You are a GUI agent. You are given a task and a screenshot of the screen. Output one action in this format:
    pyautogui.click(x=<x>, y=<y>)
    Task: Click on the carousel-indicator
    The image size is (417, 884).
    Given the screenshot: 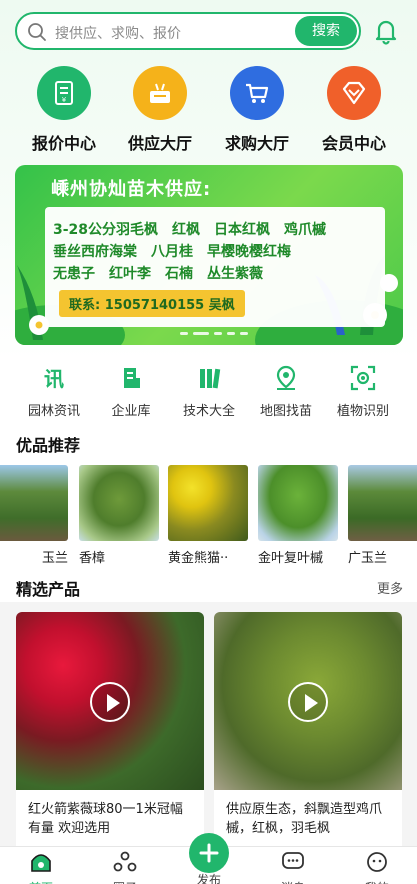 What is the action you would take?
    pyautogui.click(x=216, y=329)
    